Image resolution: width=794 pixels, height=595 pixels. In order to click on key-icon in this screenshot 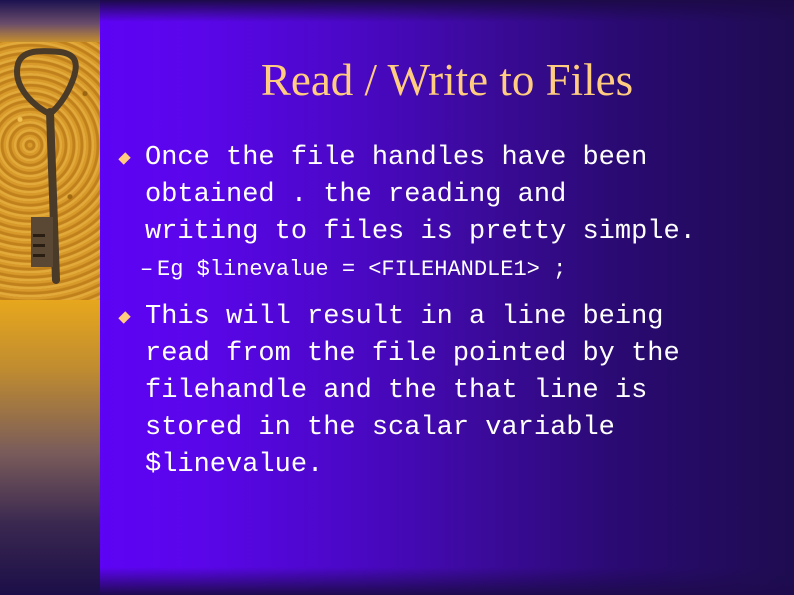, I will do `click(46, 166)`.